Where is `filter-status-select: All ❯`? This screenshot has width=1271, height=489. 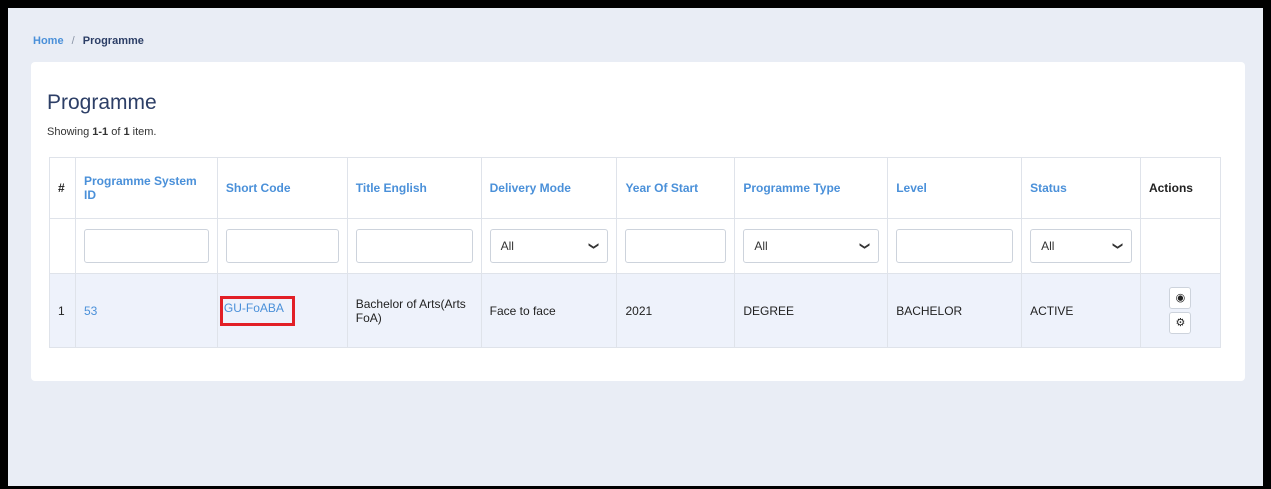
filter-status-select: All ❯ is located at coordinates (1081, 246).